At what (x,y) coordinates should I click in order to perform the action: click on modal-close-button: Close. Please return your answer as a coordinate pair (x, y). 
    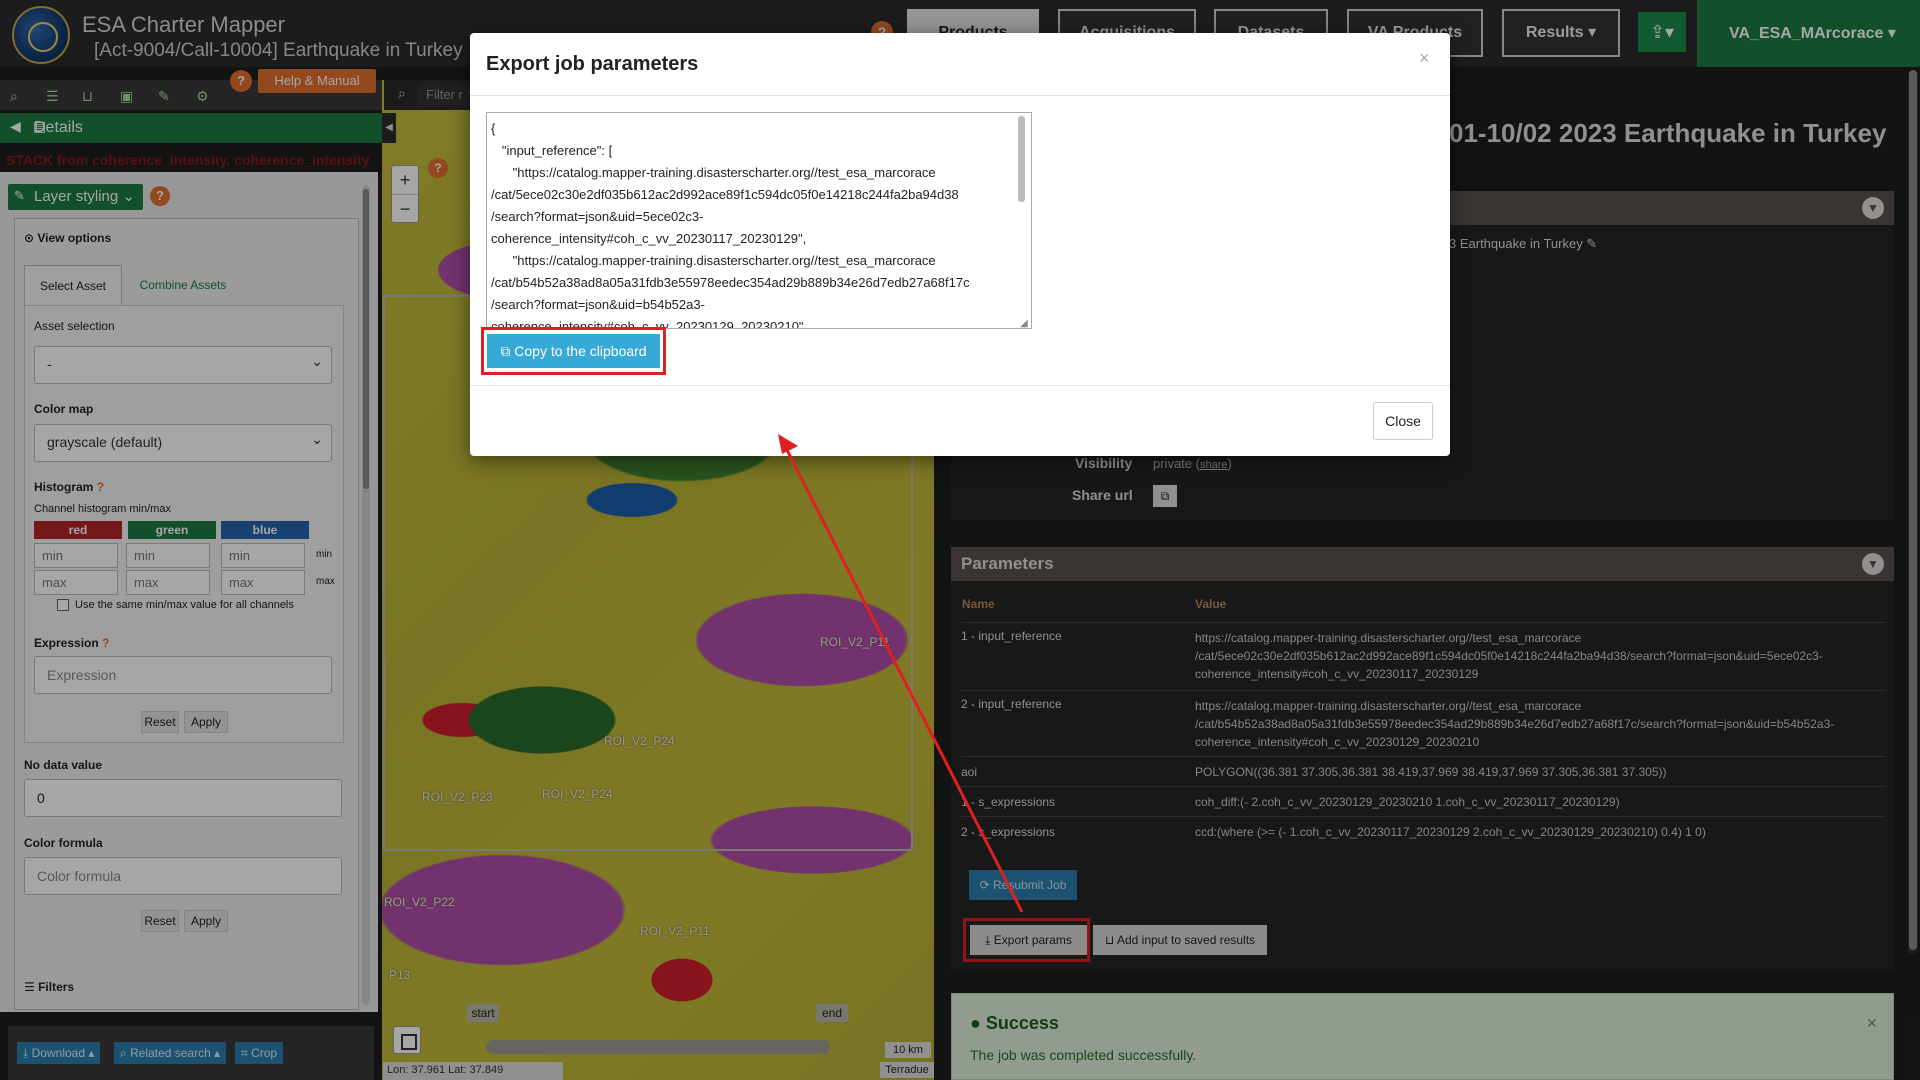
    Looking at the image, I should click on (1403, 421).